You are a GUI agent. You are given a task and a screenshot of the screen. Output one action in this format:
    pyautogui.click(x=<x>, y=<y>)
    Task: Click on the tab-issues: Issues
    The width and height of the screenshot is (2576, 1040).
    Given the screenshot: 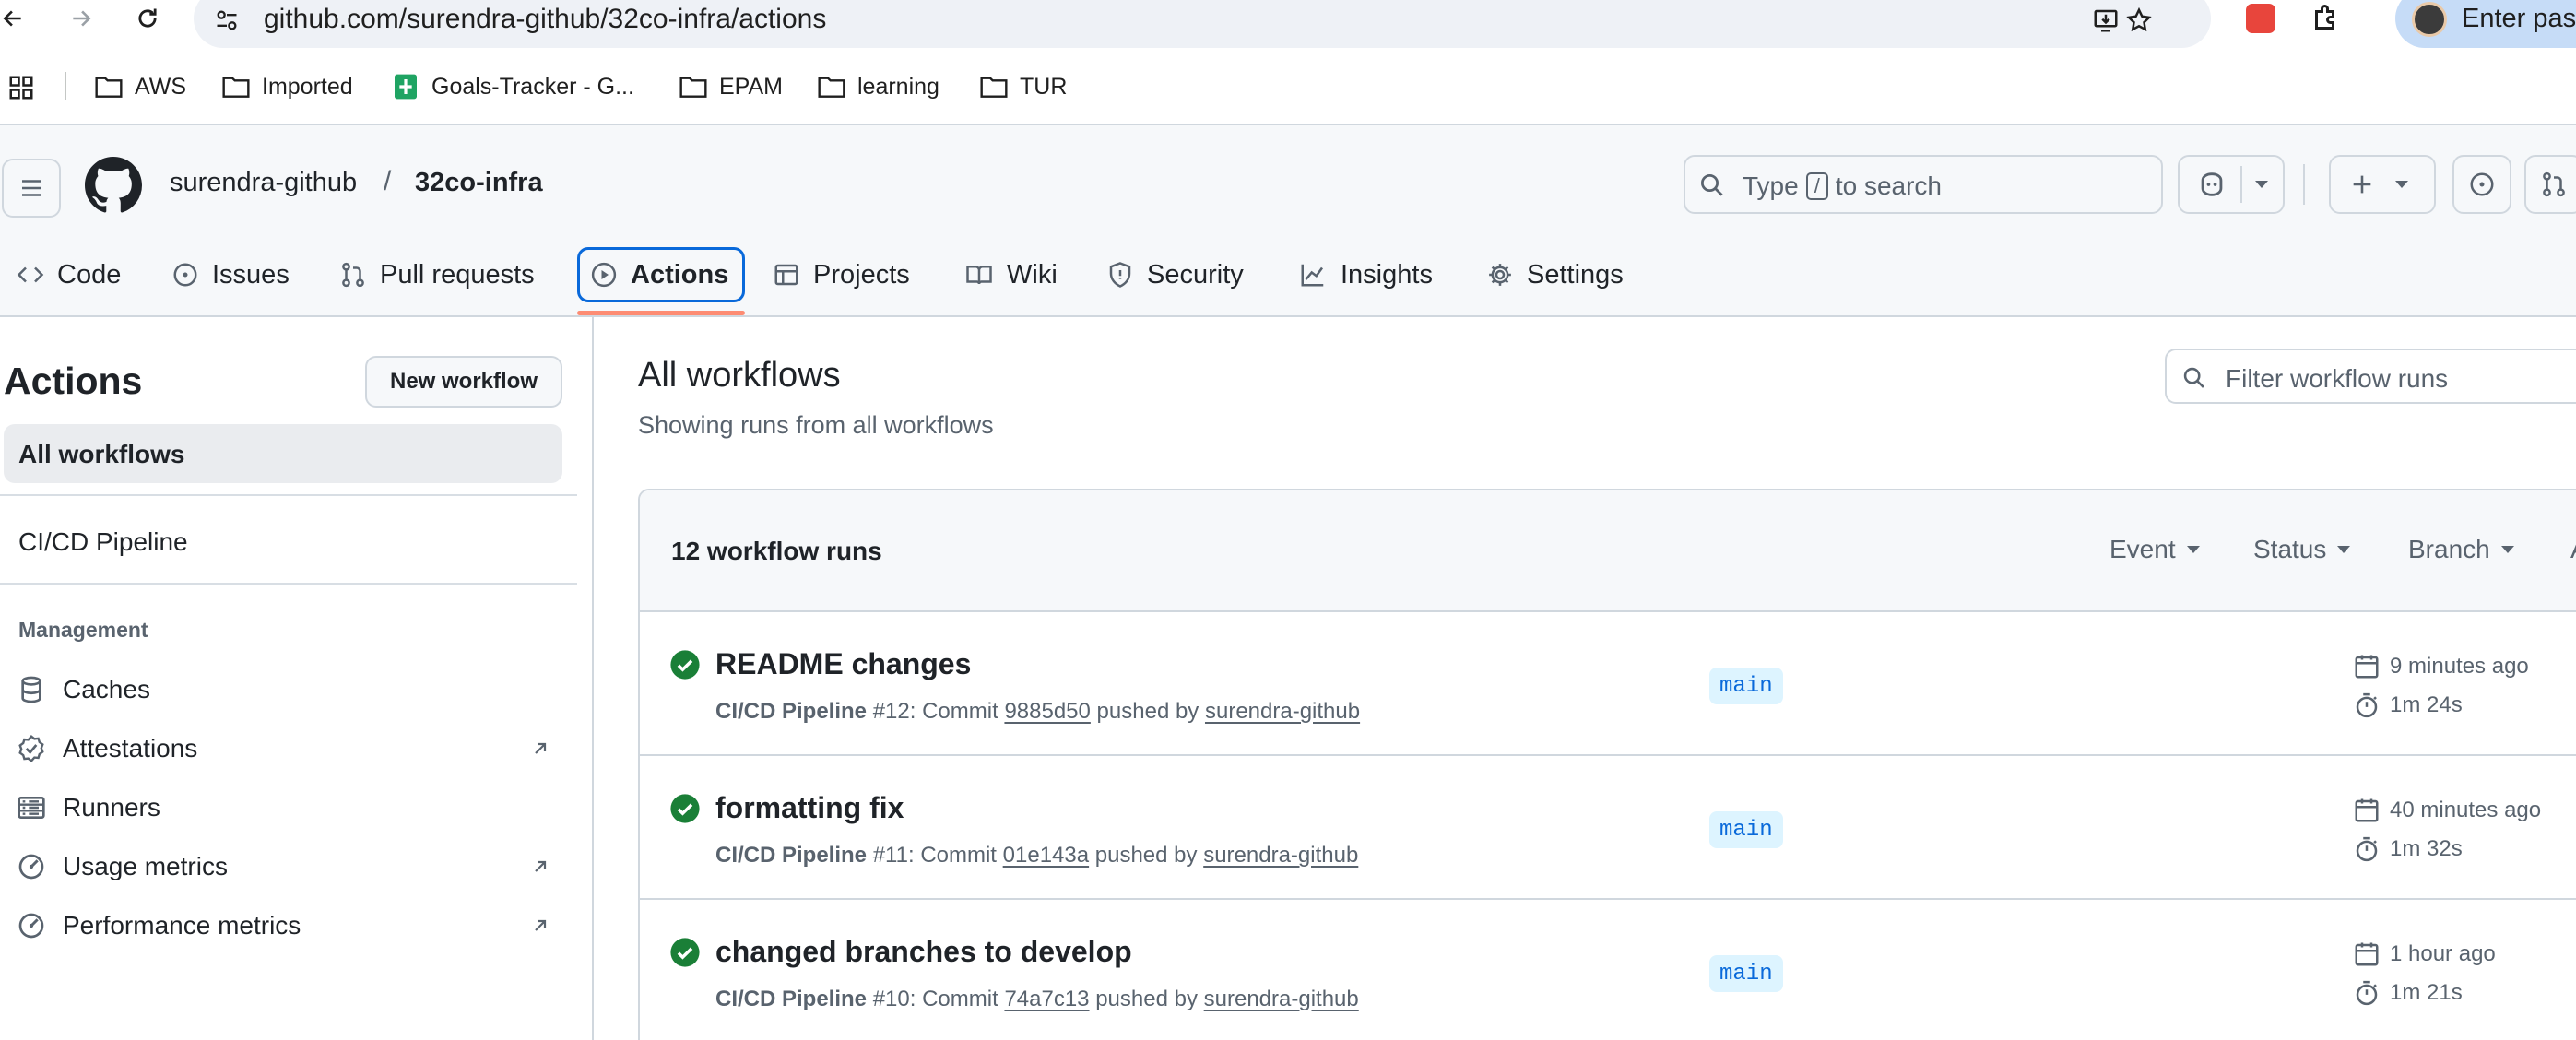 What is the action you would take?
    pyautogui.click(x=230, y=274)
    